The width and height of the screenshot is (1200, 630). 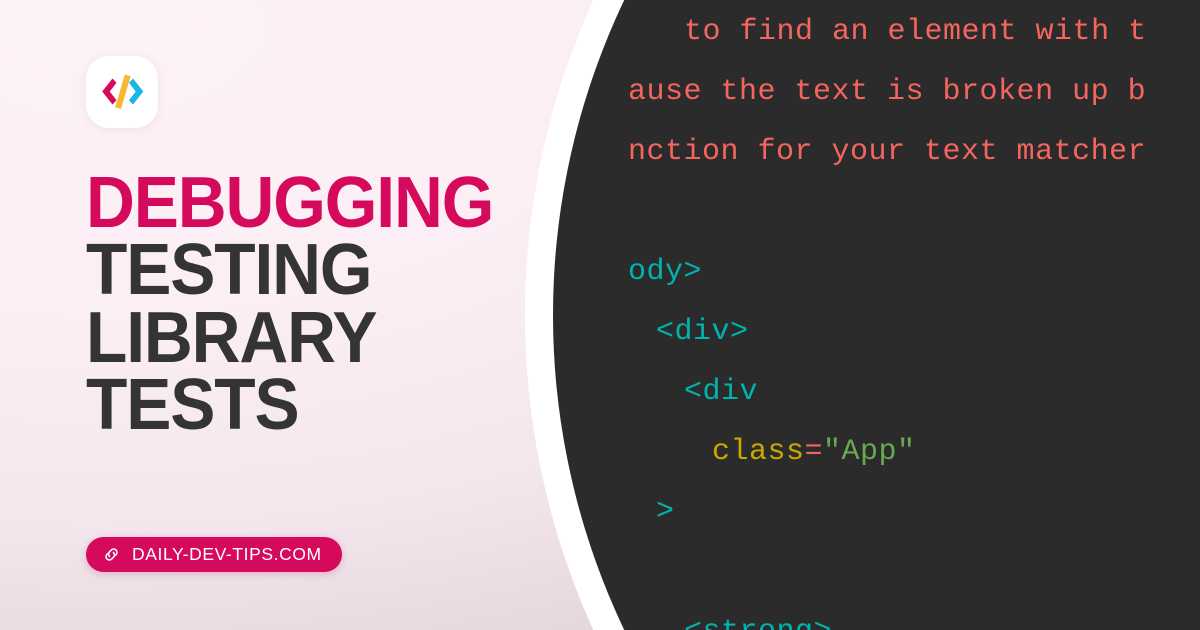 I want to click on code-line: nction for your text matcher, so click(x=887, y=152).